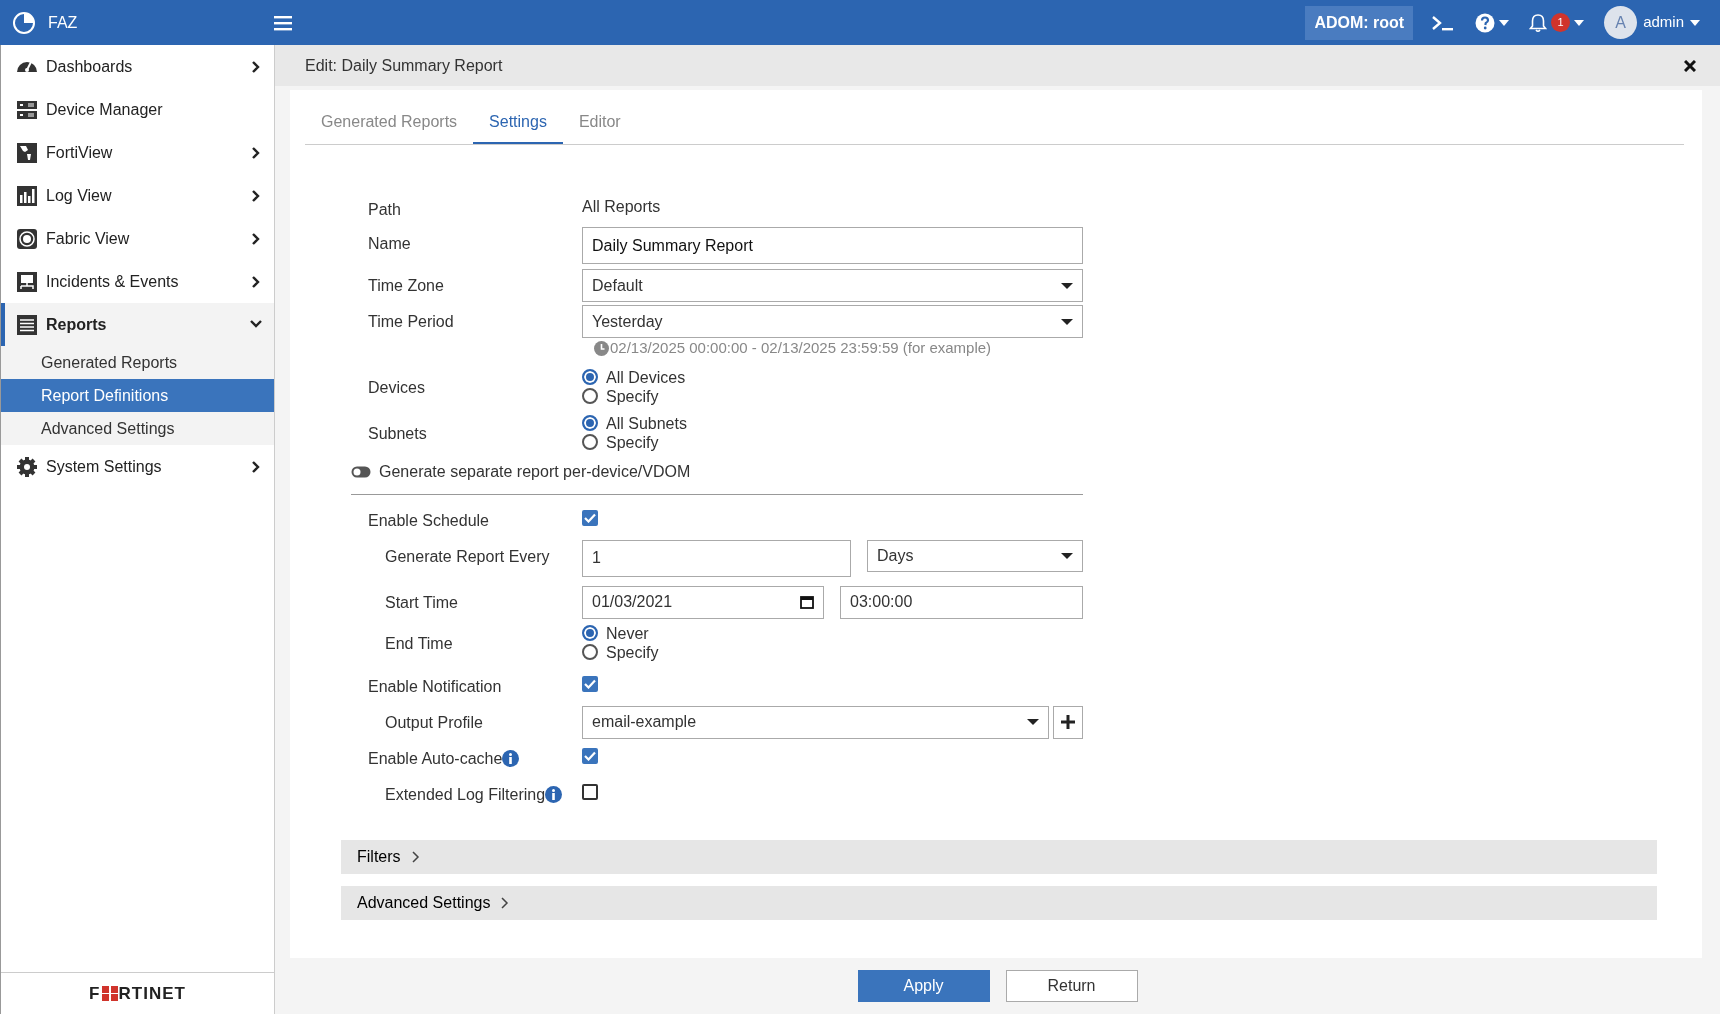  What do you see at coordinates (137, 281) in the screenshot?
I see `sidebar-item: Incidents & Events` at bounding box center [137, 281].